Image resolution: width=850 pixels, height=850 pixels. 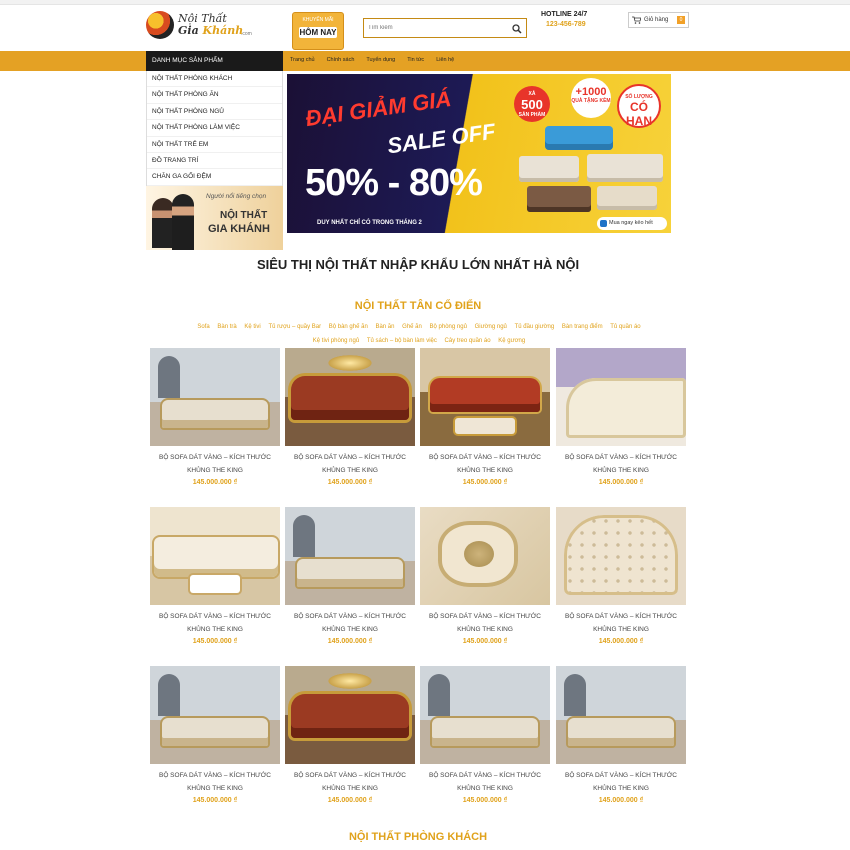 I want to click on badge2-bottom: QUÀ TẶNG KÈM, so click(x=591, y=101).